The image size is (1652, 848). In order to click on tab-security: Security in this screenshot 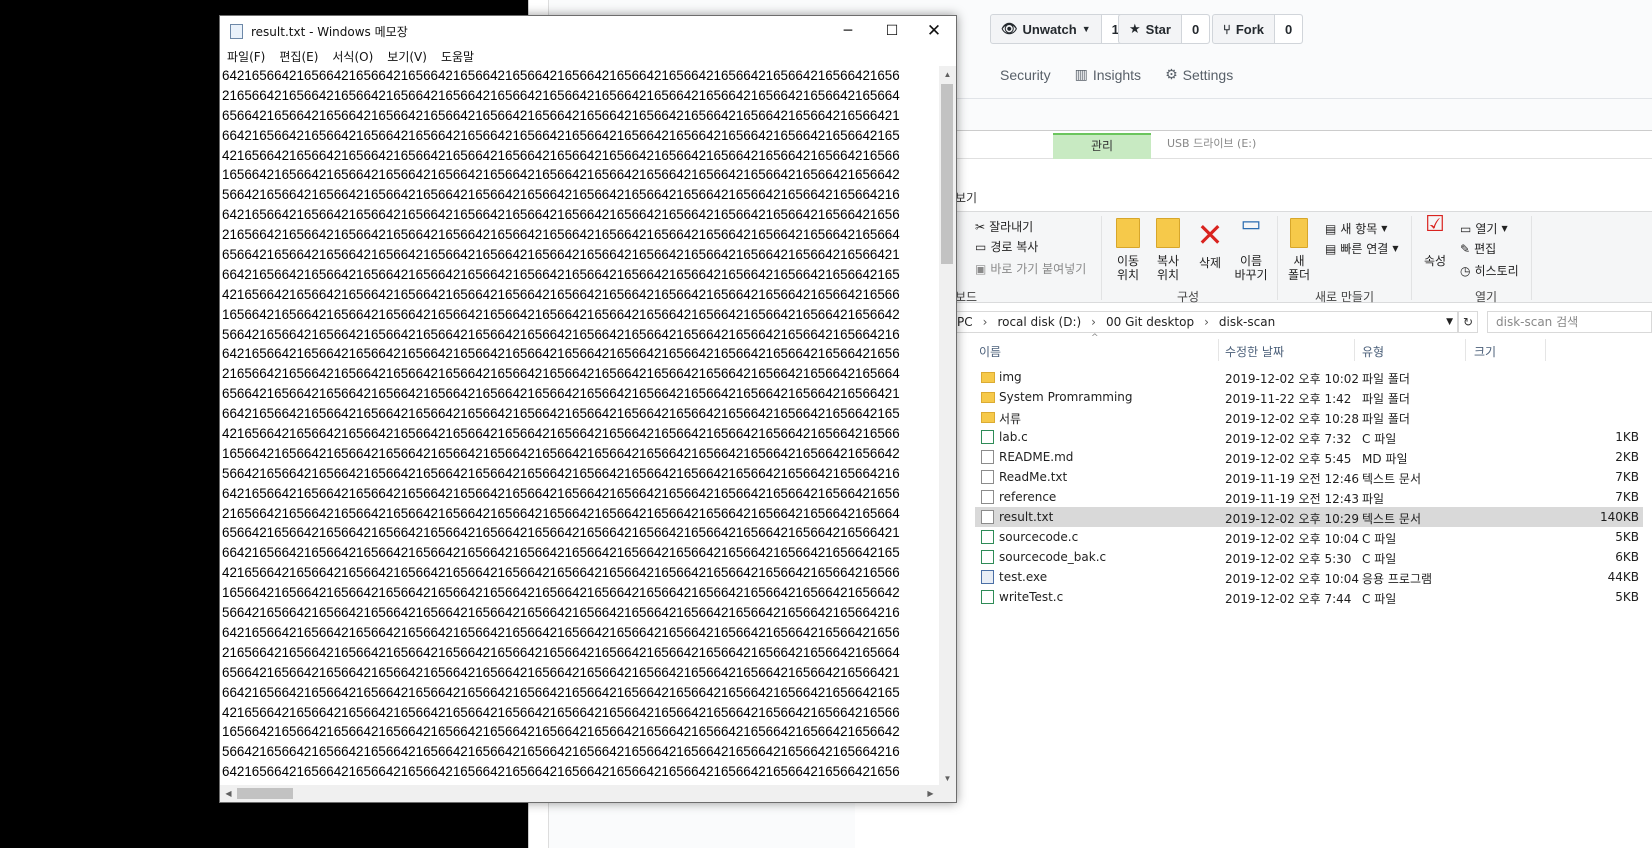, I will do `click(1025, 74)`.